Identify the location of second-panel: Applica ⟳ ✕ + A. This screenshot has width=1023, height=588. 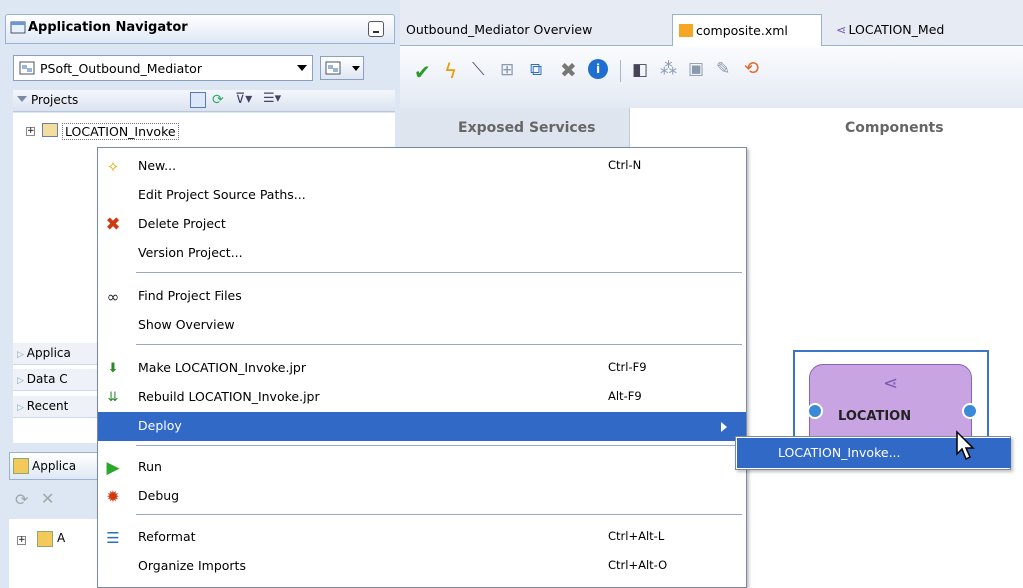
(52, 517).